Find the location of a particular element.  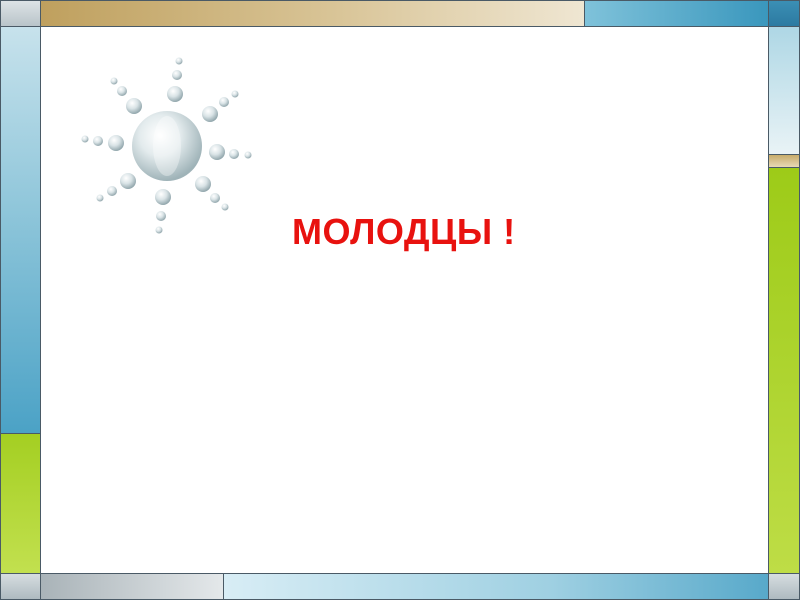

frame-left-blue-bar is located at coordinates (20, 230).